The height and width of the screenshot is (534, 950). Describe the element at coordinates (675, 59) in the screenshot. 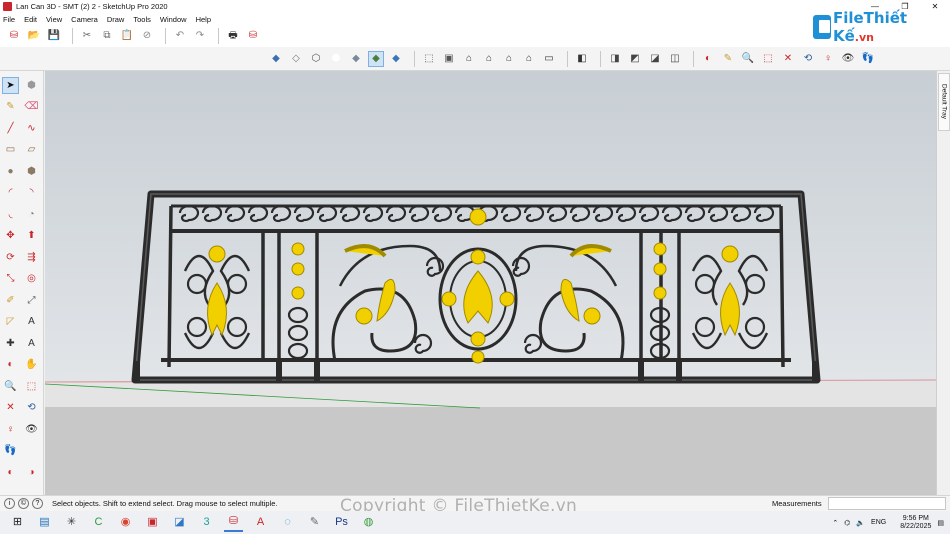

I see `style-4-icon: ◫` at that location.